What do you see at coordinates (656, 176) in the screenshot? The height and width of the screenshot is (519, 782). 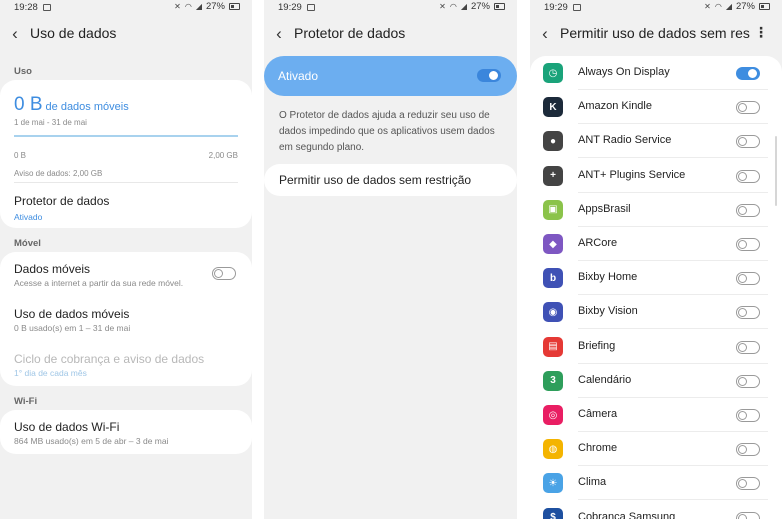 I see `app-row: + ANT+ Plugins Service` at bounding box center [656, 176].